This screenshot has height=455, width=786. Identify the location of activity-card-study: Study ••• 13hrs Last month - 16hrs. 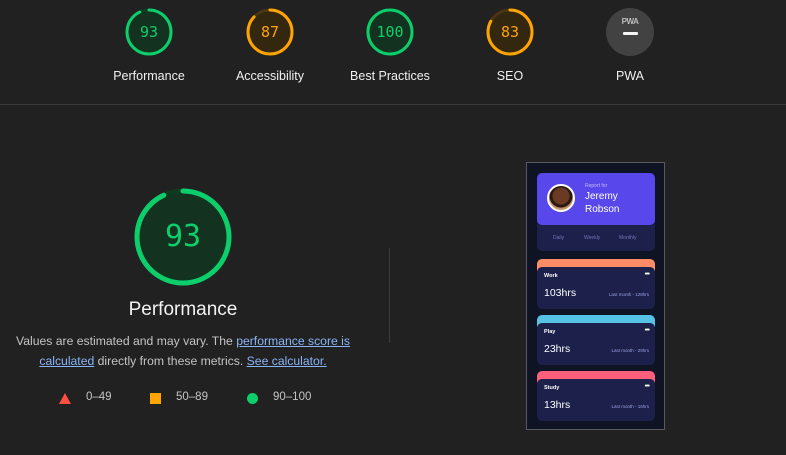
(596, 396).